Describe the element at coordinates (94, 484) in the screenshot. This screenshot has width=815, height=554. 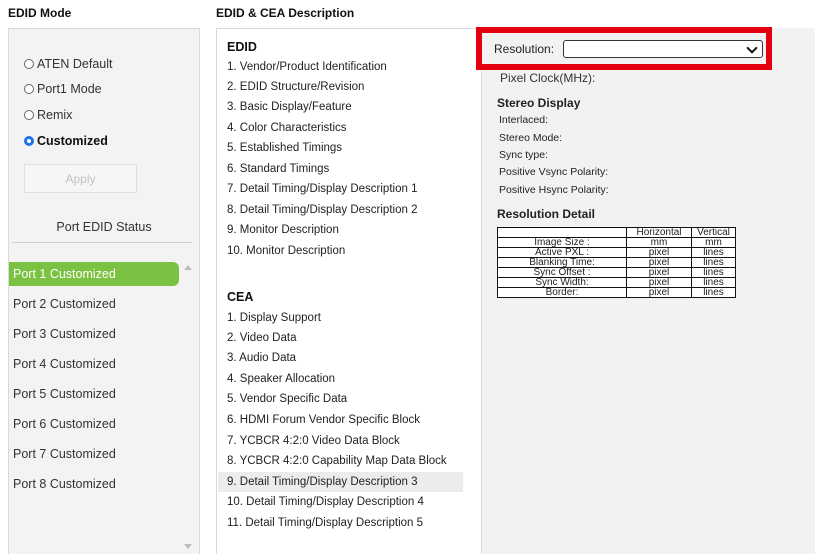
I see `port-item: Port 8 Customized` at that location.